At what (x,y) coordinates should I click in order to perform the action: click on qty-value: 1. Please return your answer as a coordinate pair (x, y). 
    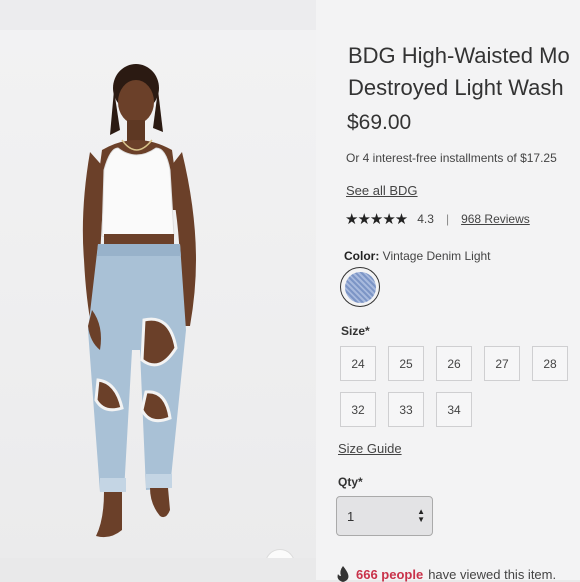
    Looking at the image, I should click on (351, 516).